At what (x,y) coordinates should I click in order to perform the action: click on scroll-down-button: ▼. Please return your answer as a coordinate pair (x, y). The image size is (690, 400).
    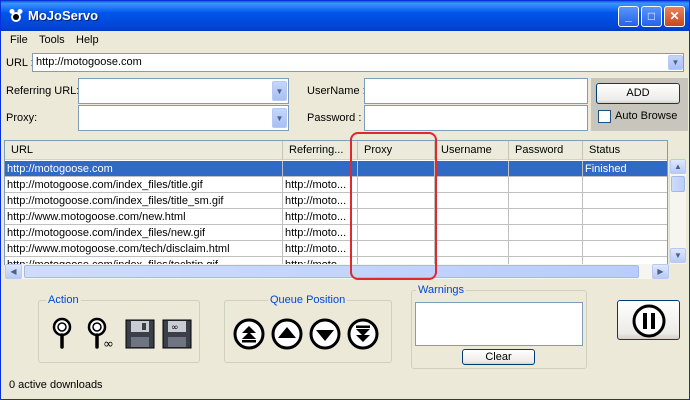
    Looking at the image, I should click on (678, 255).